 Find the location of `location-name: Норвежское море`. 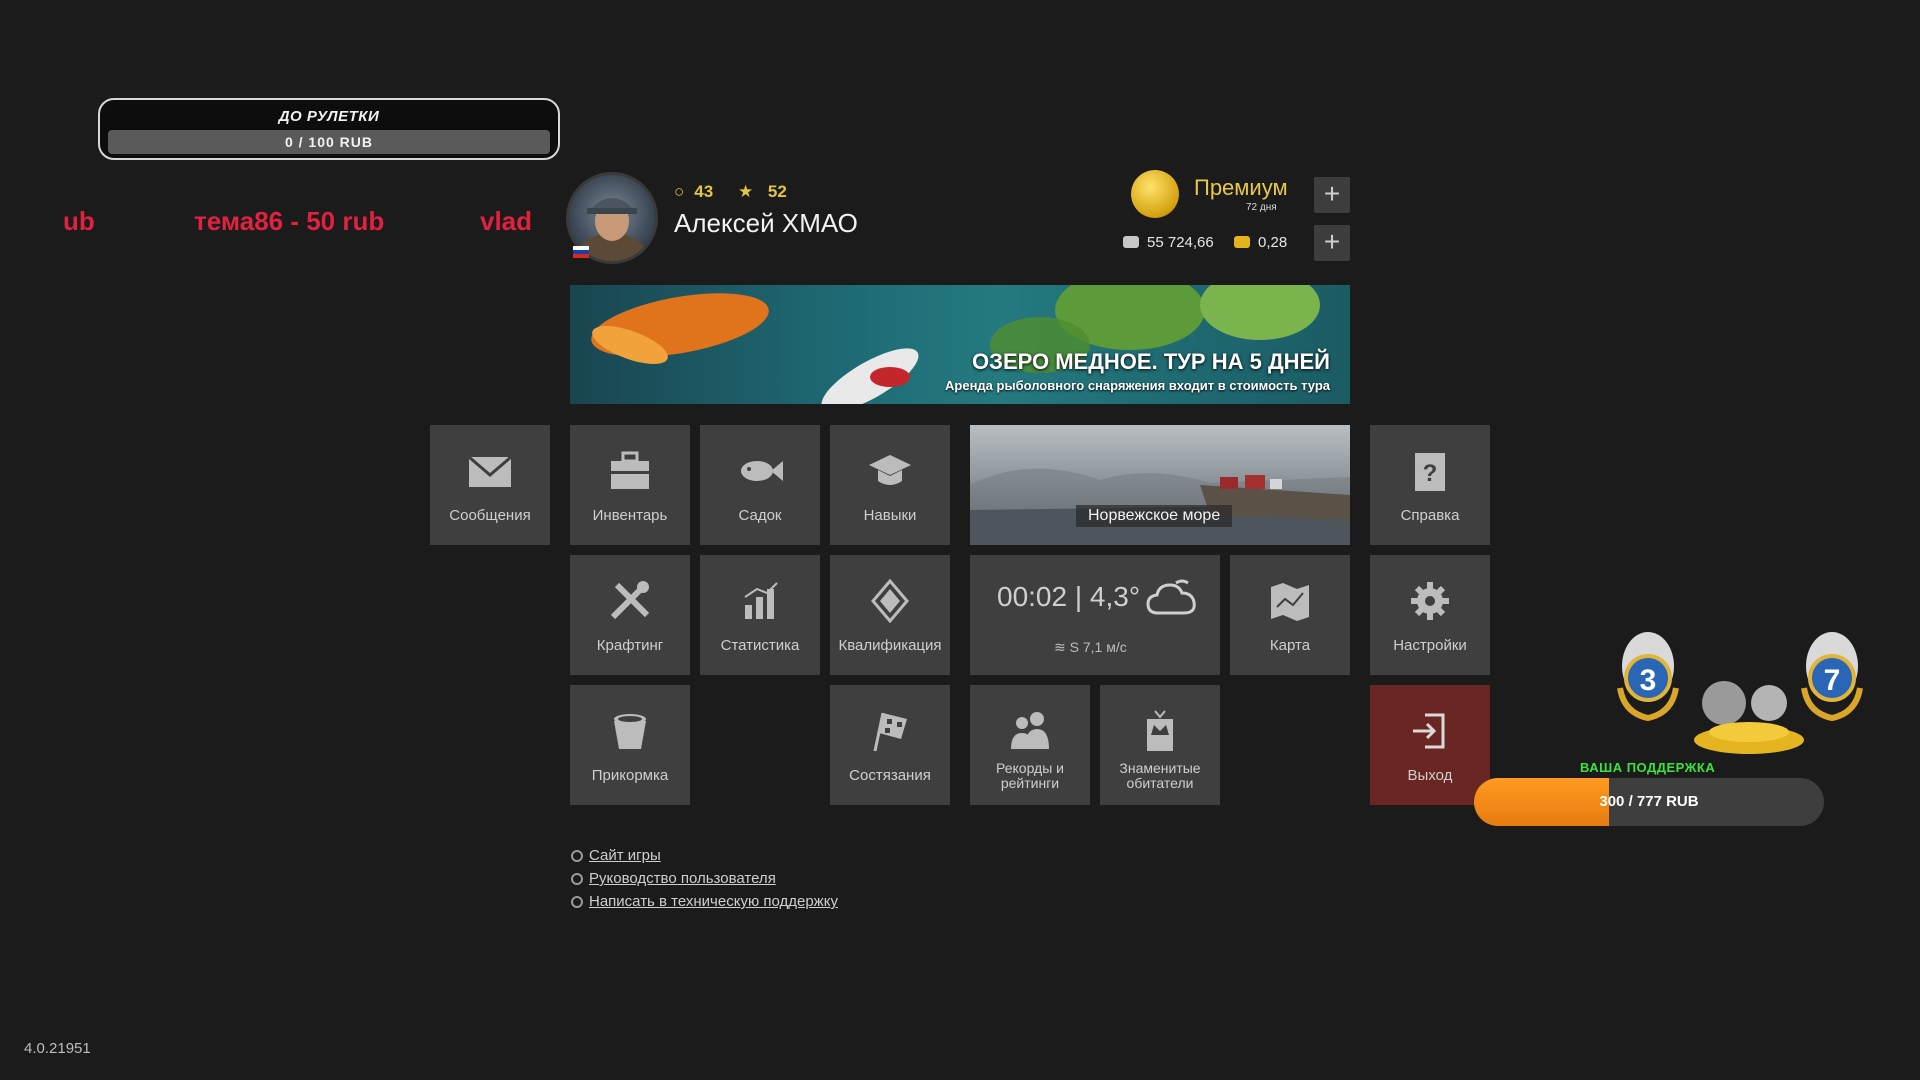

location-name: Норвежское море is located at coordinates (1154, 516).